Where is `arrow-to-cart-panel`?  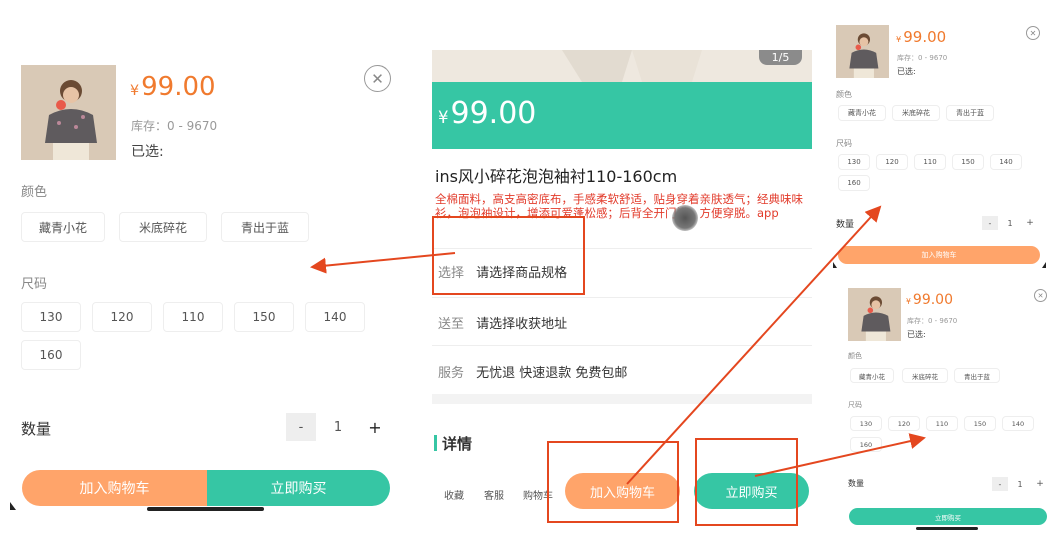 arrow-to-cart-panel is located at coordinates (754, 345).